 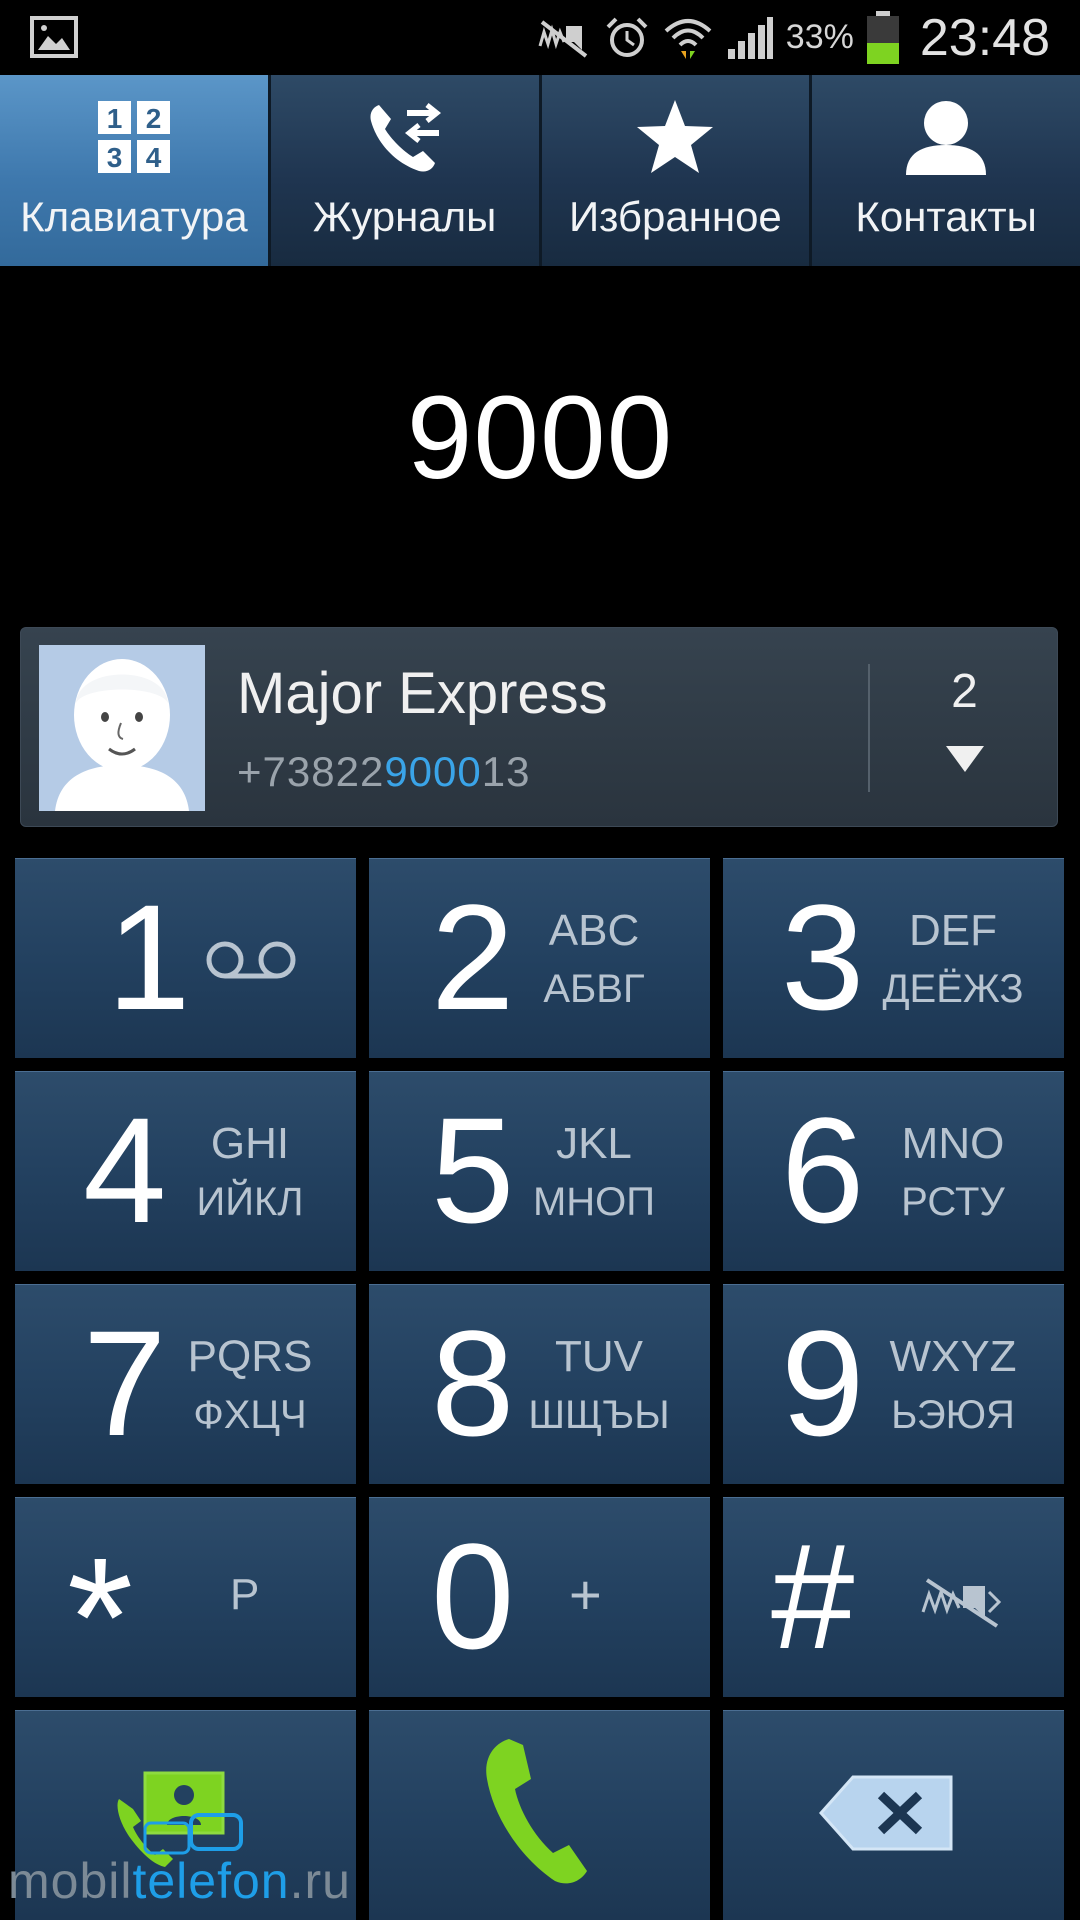 I want to click on key-6: 6 MNO РСТУ, so click(x=893, y=1171).